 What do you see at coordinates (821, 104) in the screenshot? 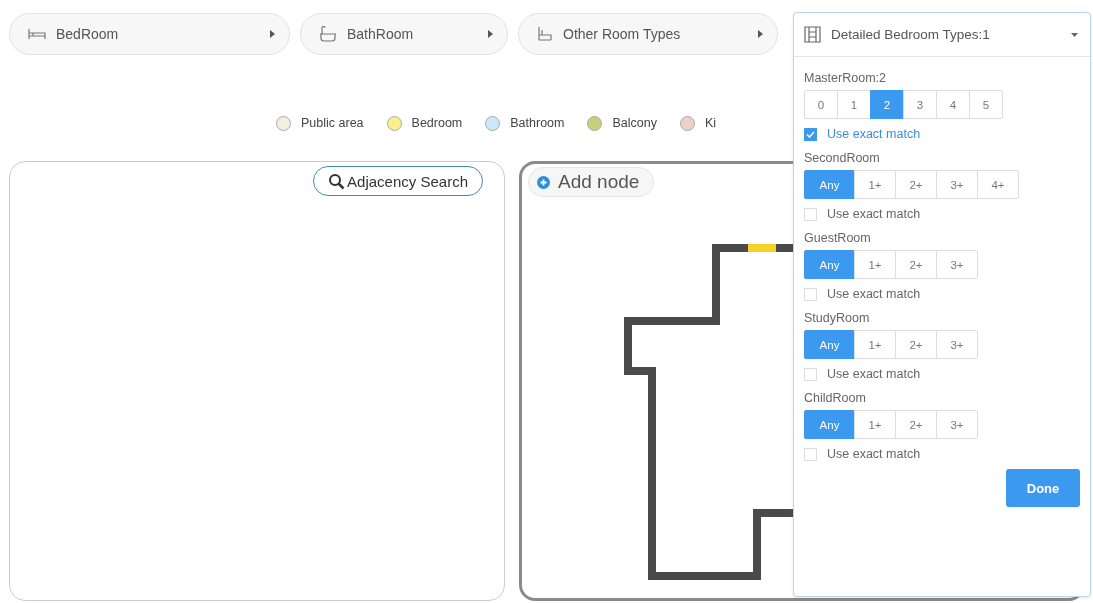
I see `segment-option: 0` at bounding box center [821, 104].